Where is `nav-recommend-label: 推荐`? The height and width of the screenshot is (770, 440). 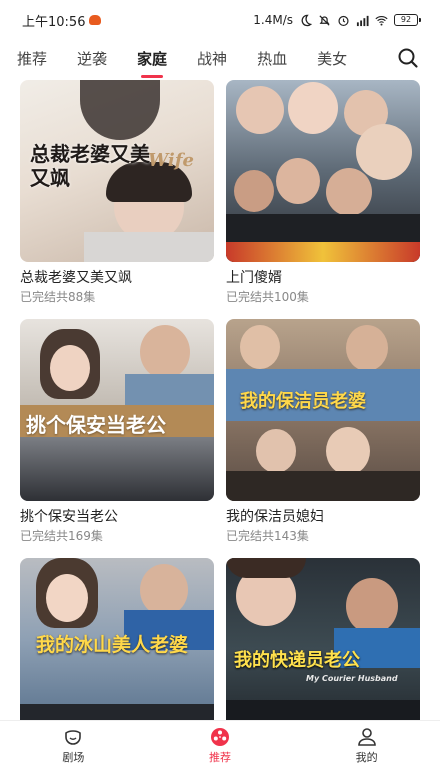 nav-recommend-label: 推荐 is located at coordinates (220, 757).